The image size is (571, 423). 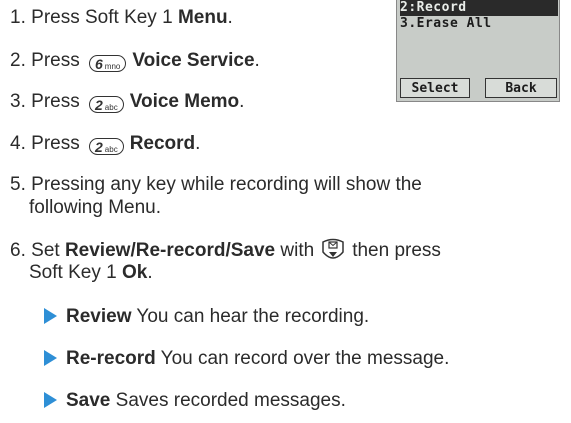 I want to click on step-6-continued: Soft Key 1 Ok., so click(x=91, y=272).